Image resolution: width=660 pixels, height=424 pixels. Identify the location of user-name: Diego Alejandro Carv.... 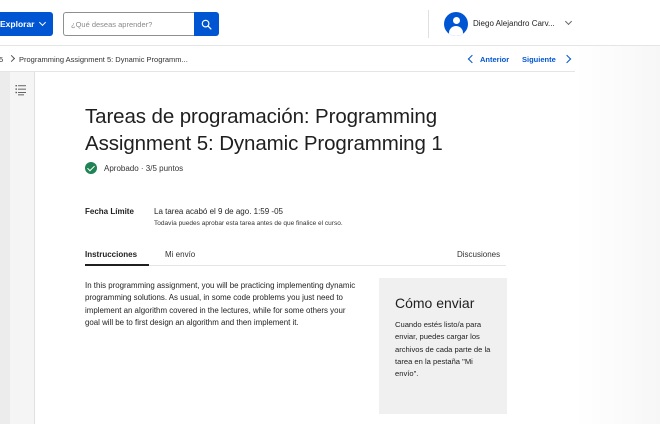
(514, 23).